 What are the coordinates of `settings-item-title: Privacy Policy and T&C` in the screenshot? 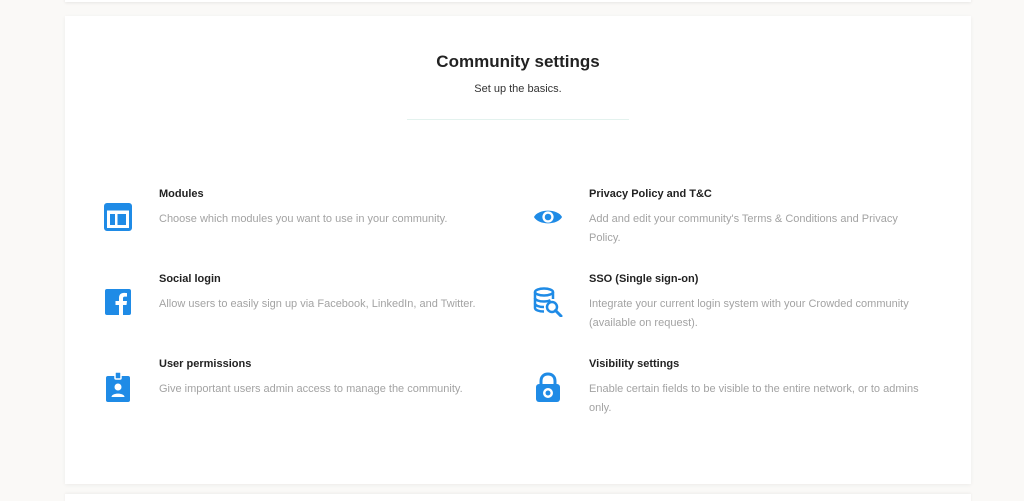 It's located at (650, 194).